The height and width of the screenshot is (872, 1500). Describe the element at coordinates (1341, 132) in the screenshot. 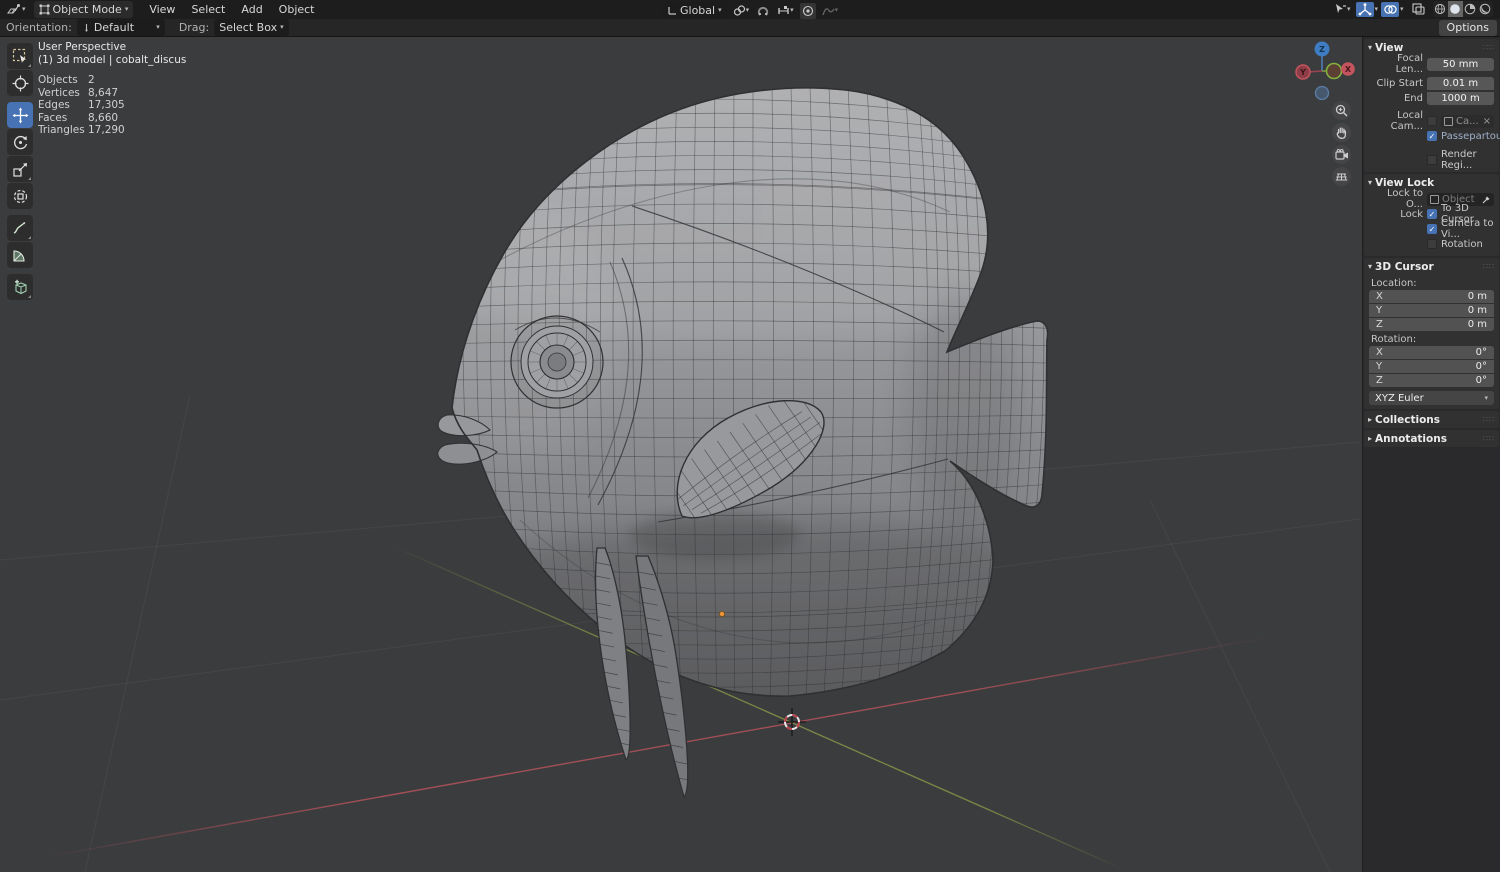

I see `pan-button` at that location.